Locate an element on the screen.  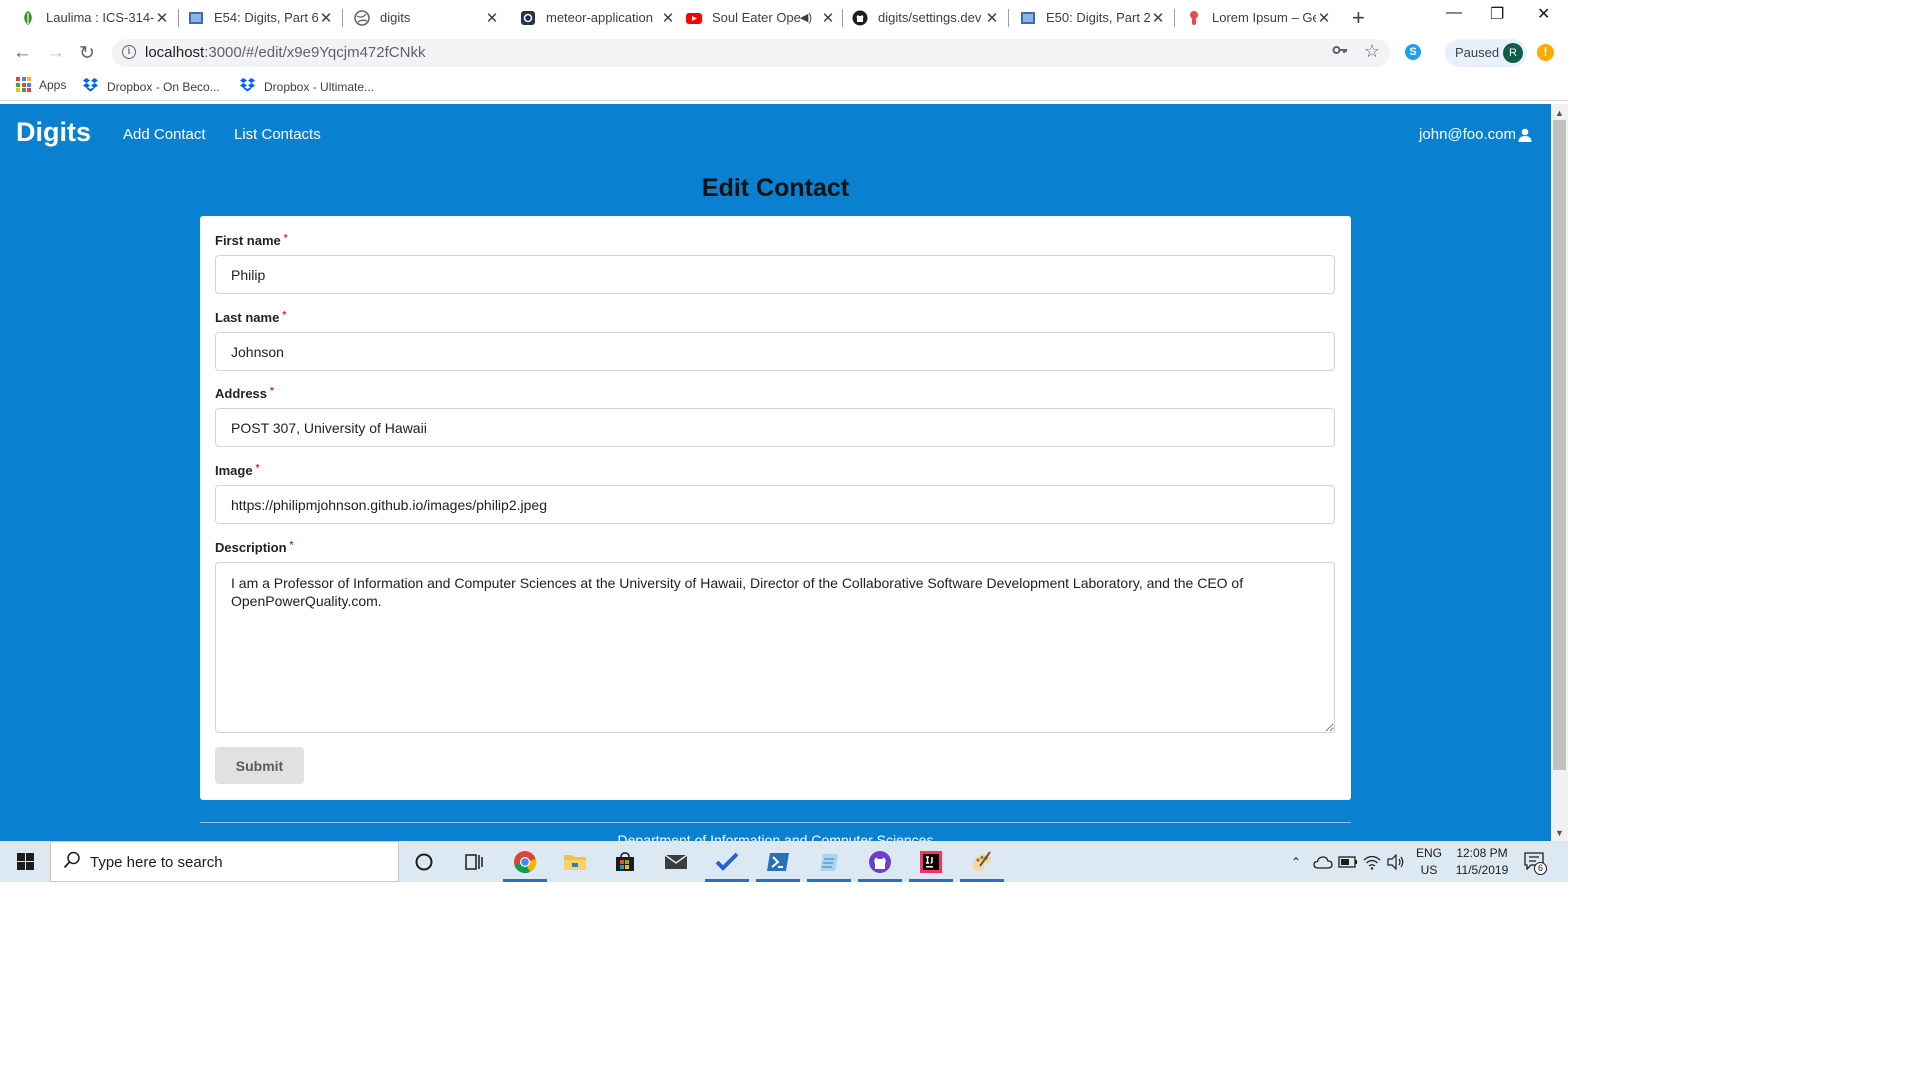
show-hidden-icons: ⌃ is located at coordinates (1296, 861).